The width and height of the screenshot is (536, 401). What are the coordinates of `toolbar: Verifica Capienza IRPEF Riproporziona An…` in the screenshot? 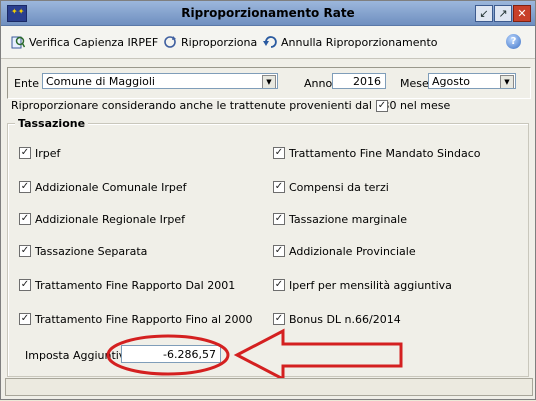 It's located at (268, 42).